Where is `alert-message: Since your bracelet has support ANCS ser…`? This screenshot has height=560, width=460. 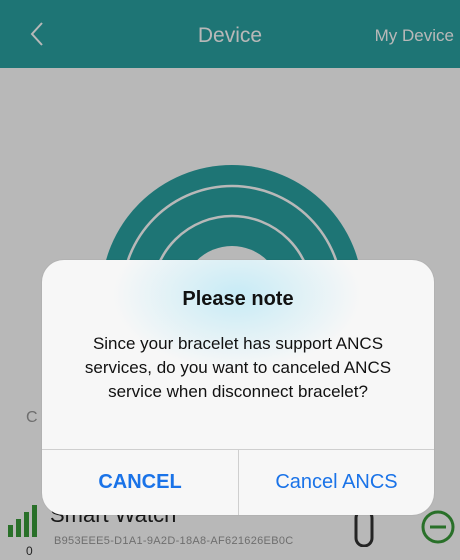
alert-message: Since your bracelet has support ANCS ser… is located at coordinates (238, 367).